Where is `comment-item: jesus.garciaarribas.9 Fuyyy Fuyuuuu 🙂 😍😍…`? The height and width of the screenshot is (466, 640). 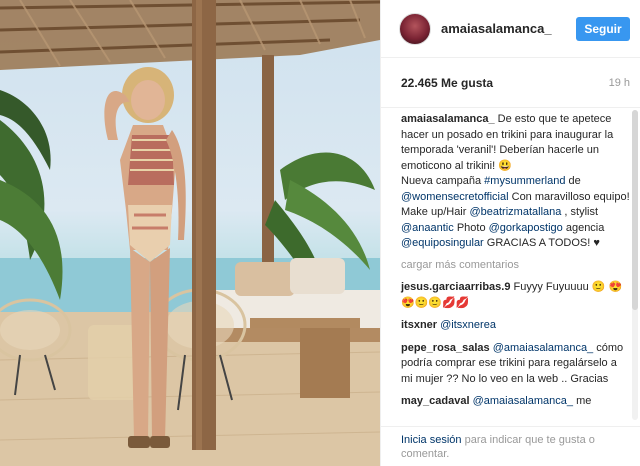
comment-item: jesus.garciaarribas.9 Fuyyy Fuyuuuu 🙂 😍😍… is located at coordinates (516, 295).